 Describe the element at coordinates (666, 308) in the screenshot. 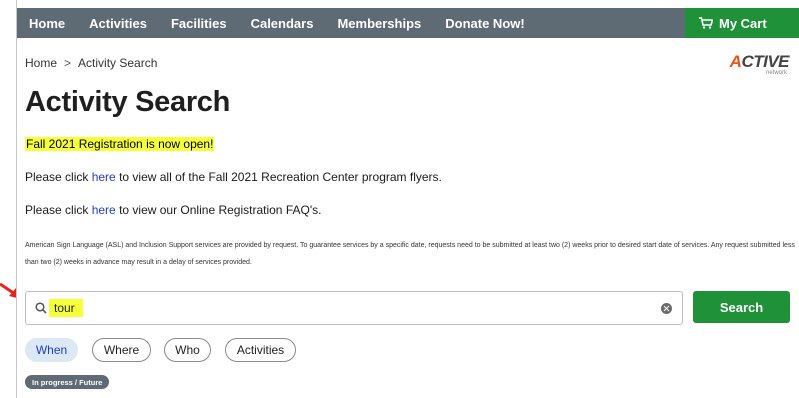

I see `clear-icon` at that location.